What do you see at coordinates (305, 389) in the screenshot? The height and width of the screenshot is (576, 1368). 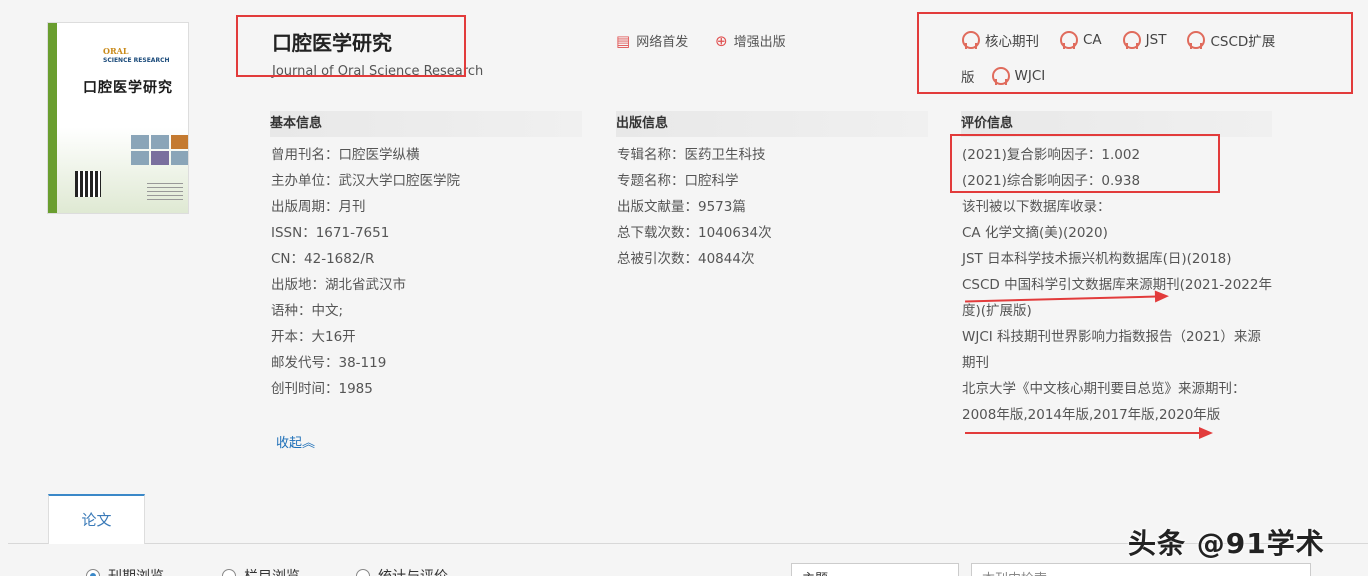 I see `info-key: 创刊时间：` at bounding box center [305, 389].